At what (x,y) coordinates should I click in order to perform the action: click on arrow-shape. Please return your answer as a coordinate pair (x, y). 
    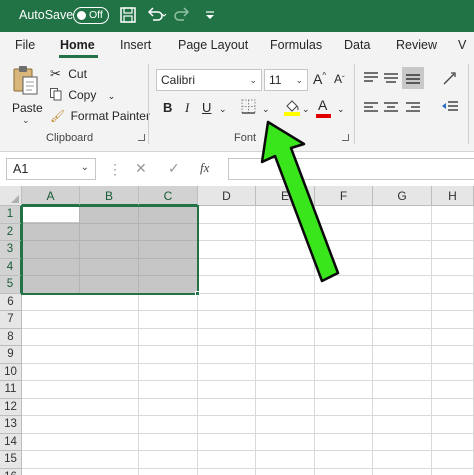
    Looking at the image, I should click on (300, 201).